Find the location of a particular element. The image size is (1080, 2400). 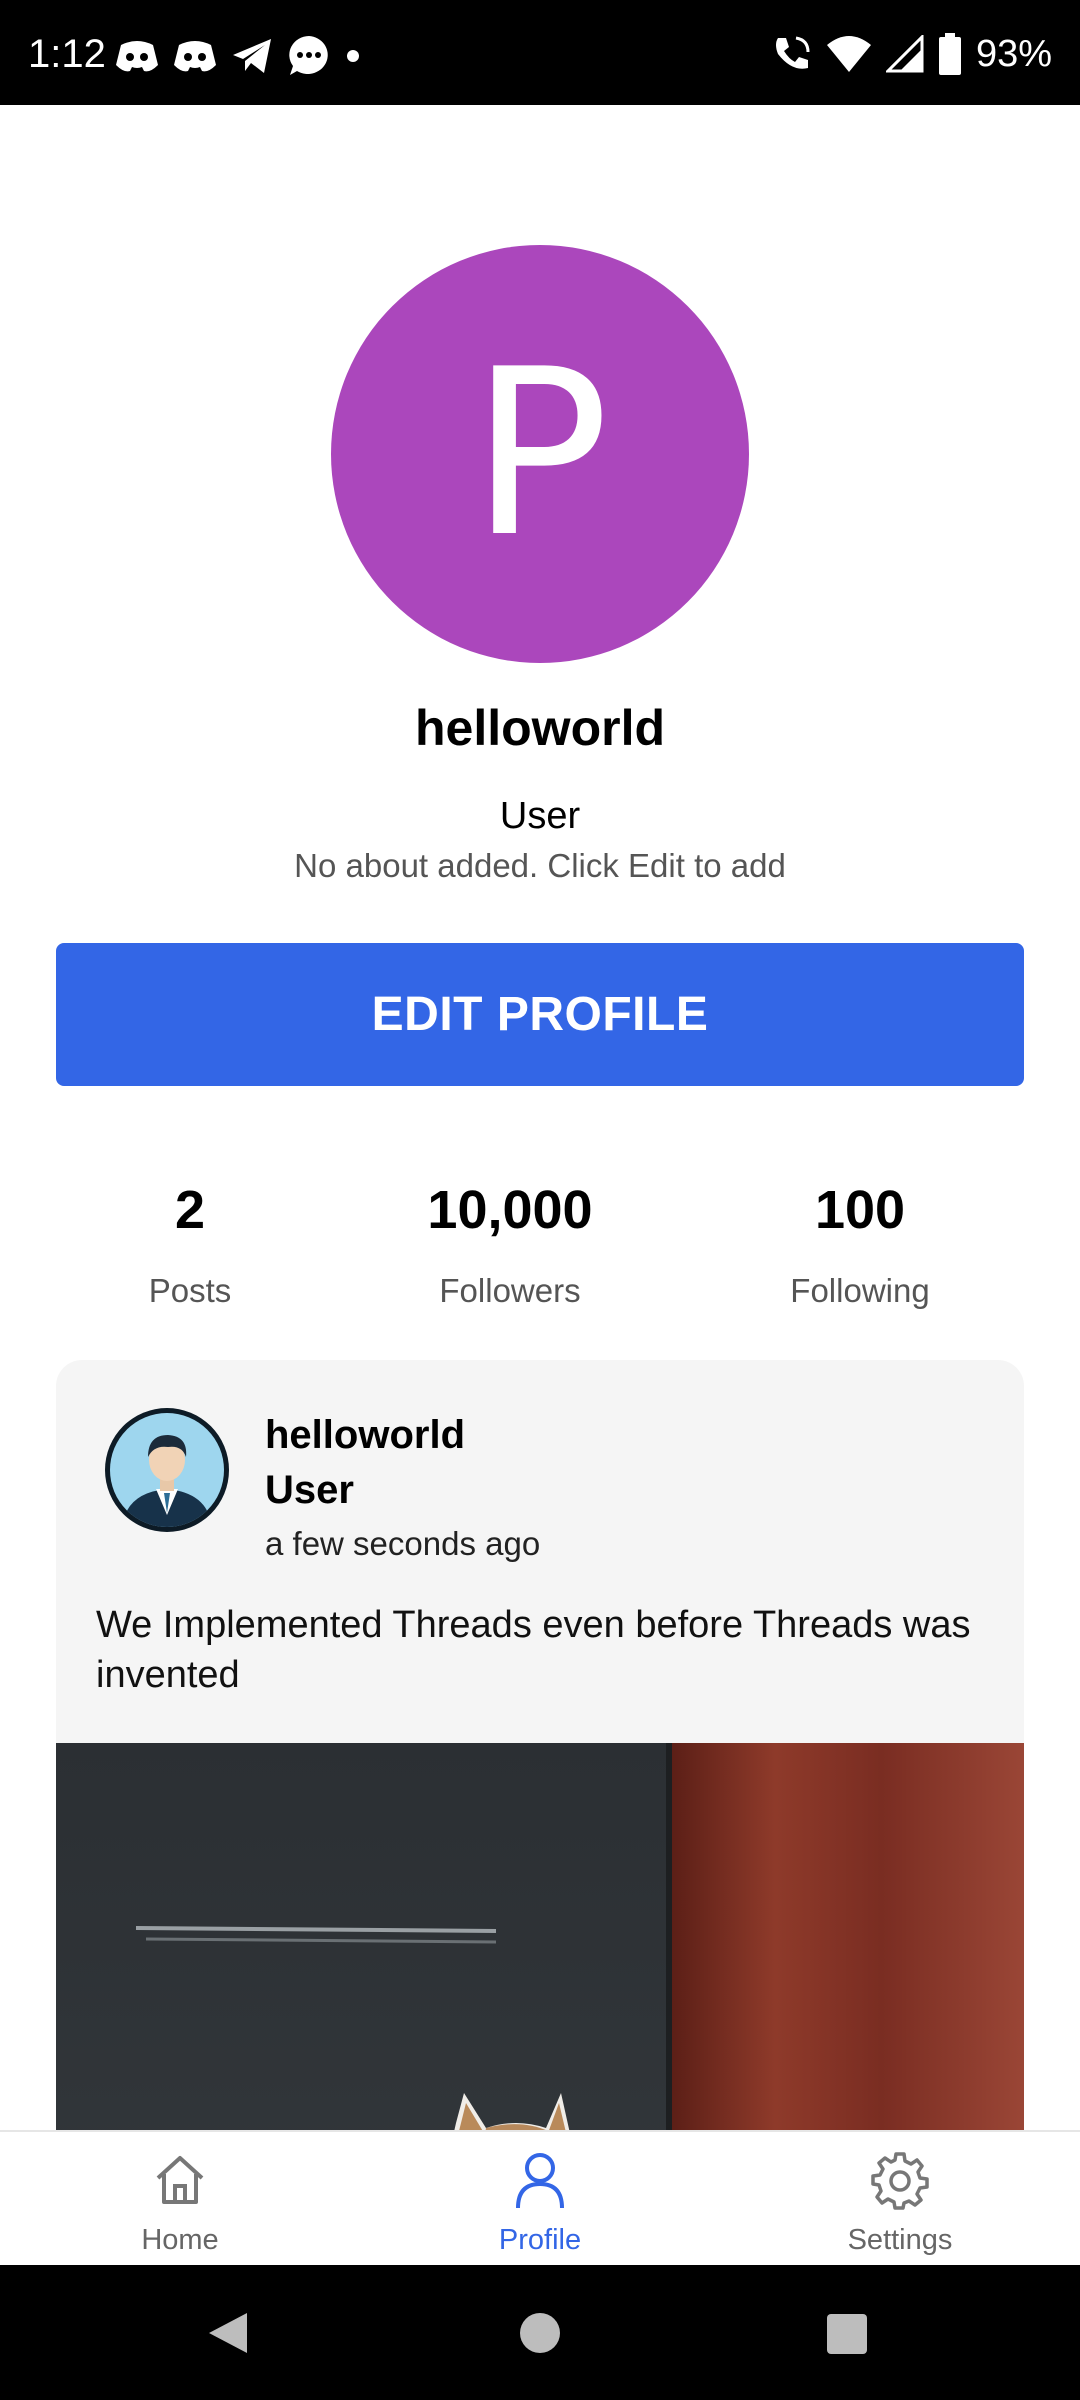

system-navigation-bar is located at coordinates (540, 2332).